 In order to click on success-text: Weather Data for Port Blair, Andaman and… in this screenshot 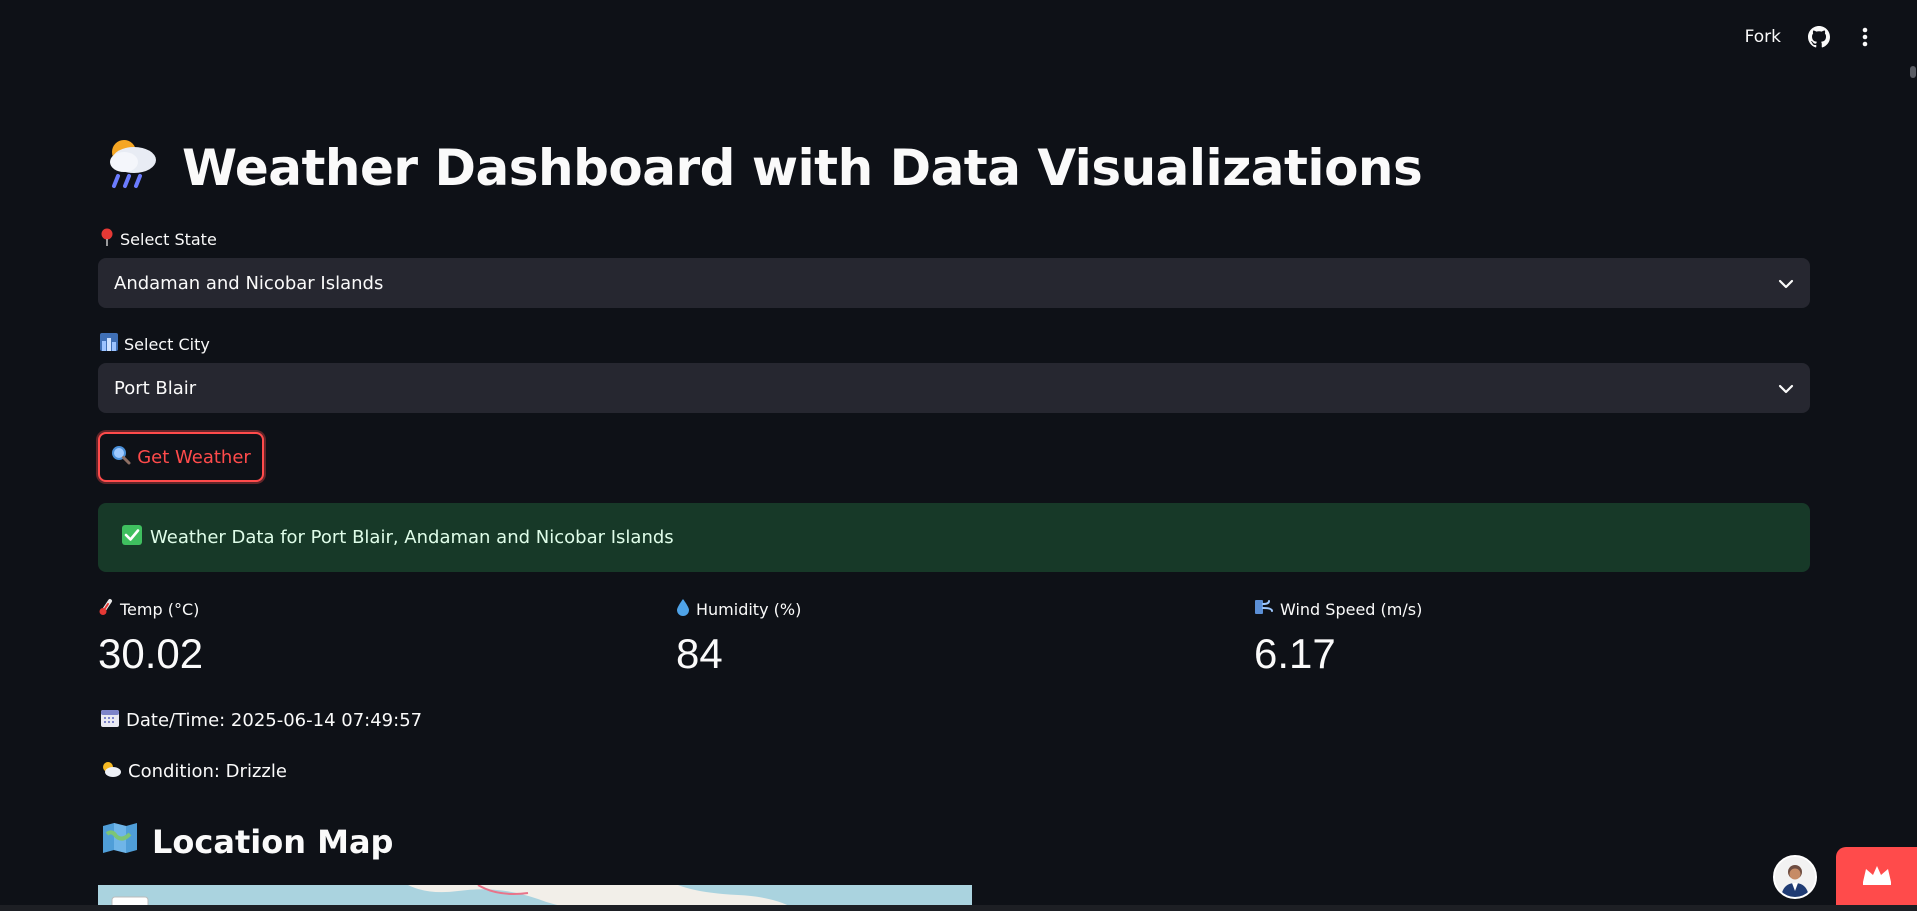, I will do `click(412, 537)`.